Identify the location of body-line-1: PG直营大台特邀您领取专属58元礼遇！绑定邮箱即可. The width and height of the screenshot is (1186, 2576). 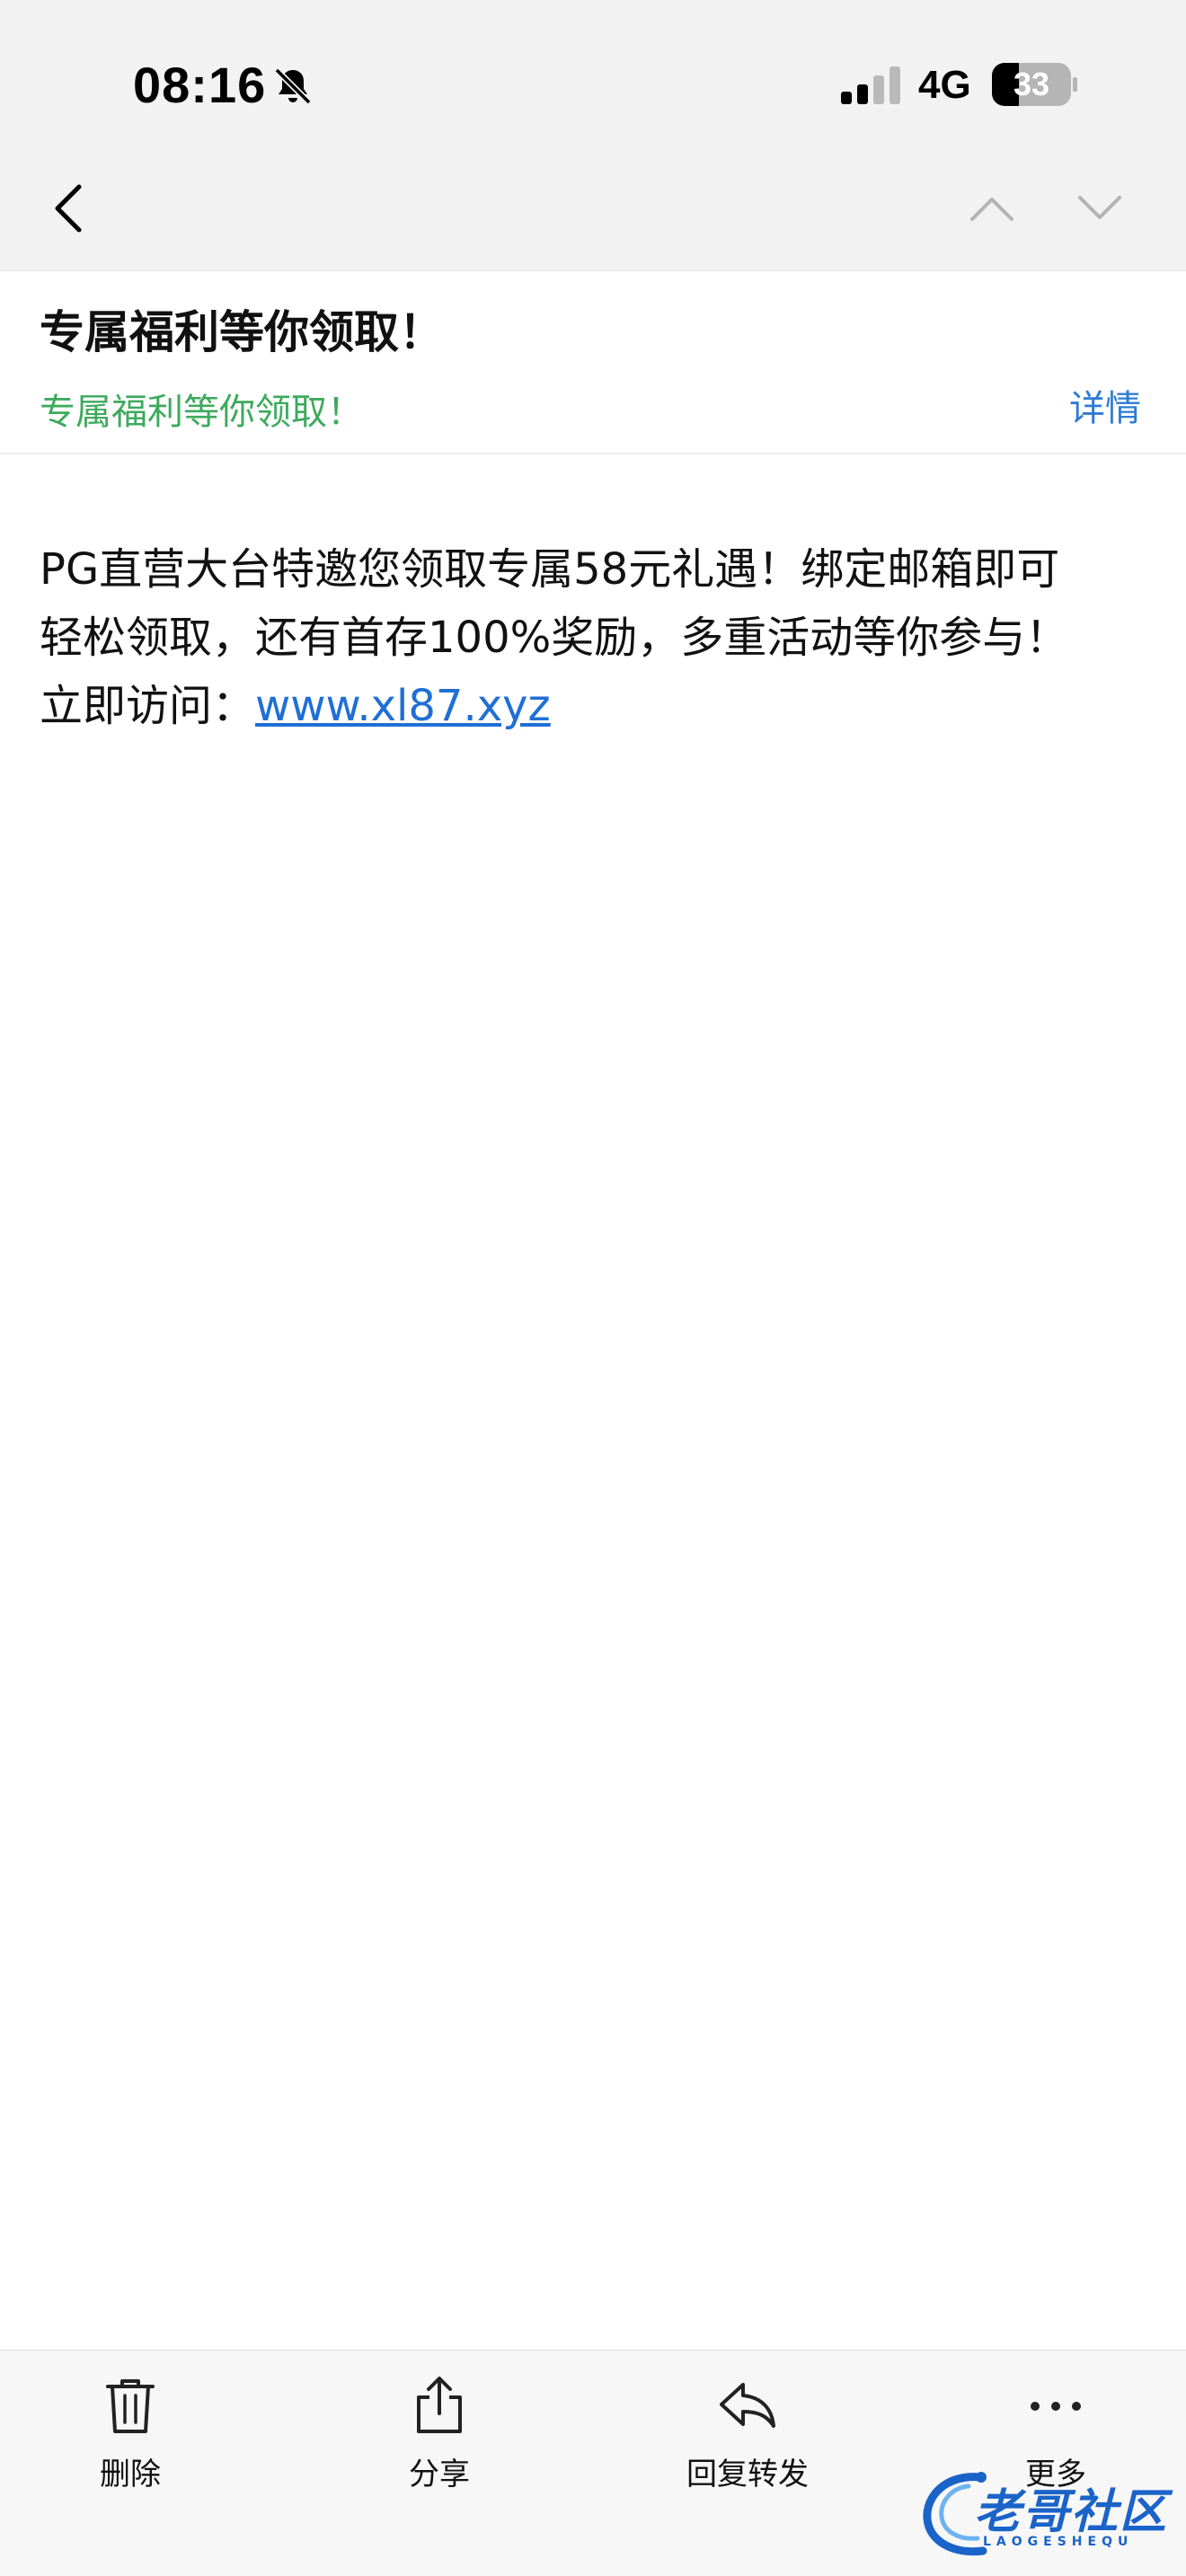
(550, 569).